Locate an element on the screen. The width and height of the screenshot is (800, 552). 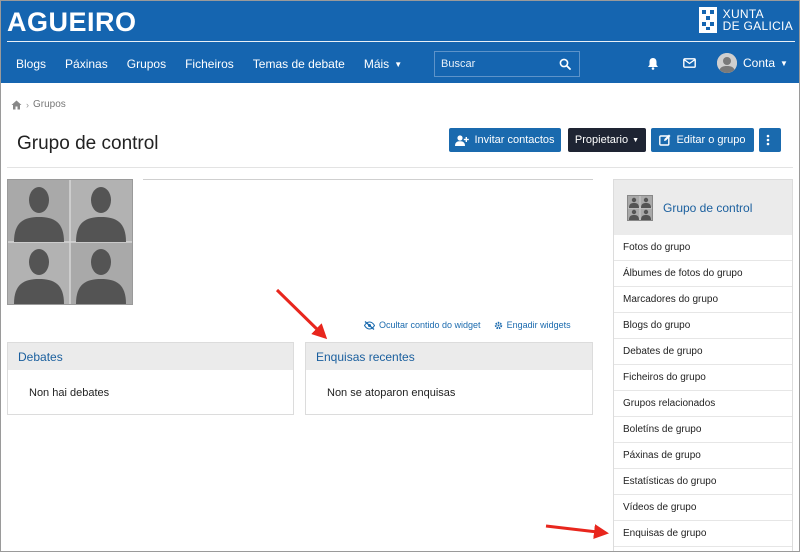
nav-ficheiros: Ficheiros is located at coordinates (209, 64).